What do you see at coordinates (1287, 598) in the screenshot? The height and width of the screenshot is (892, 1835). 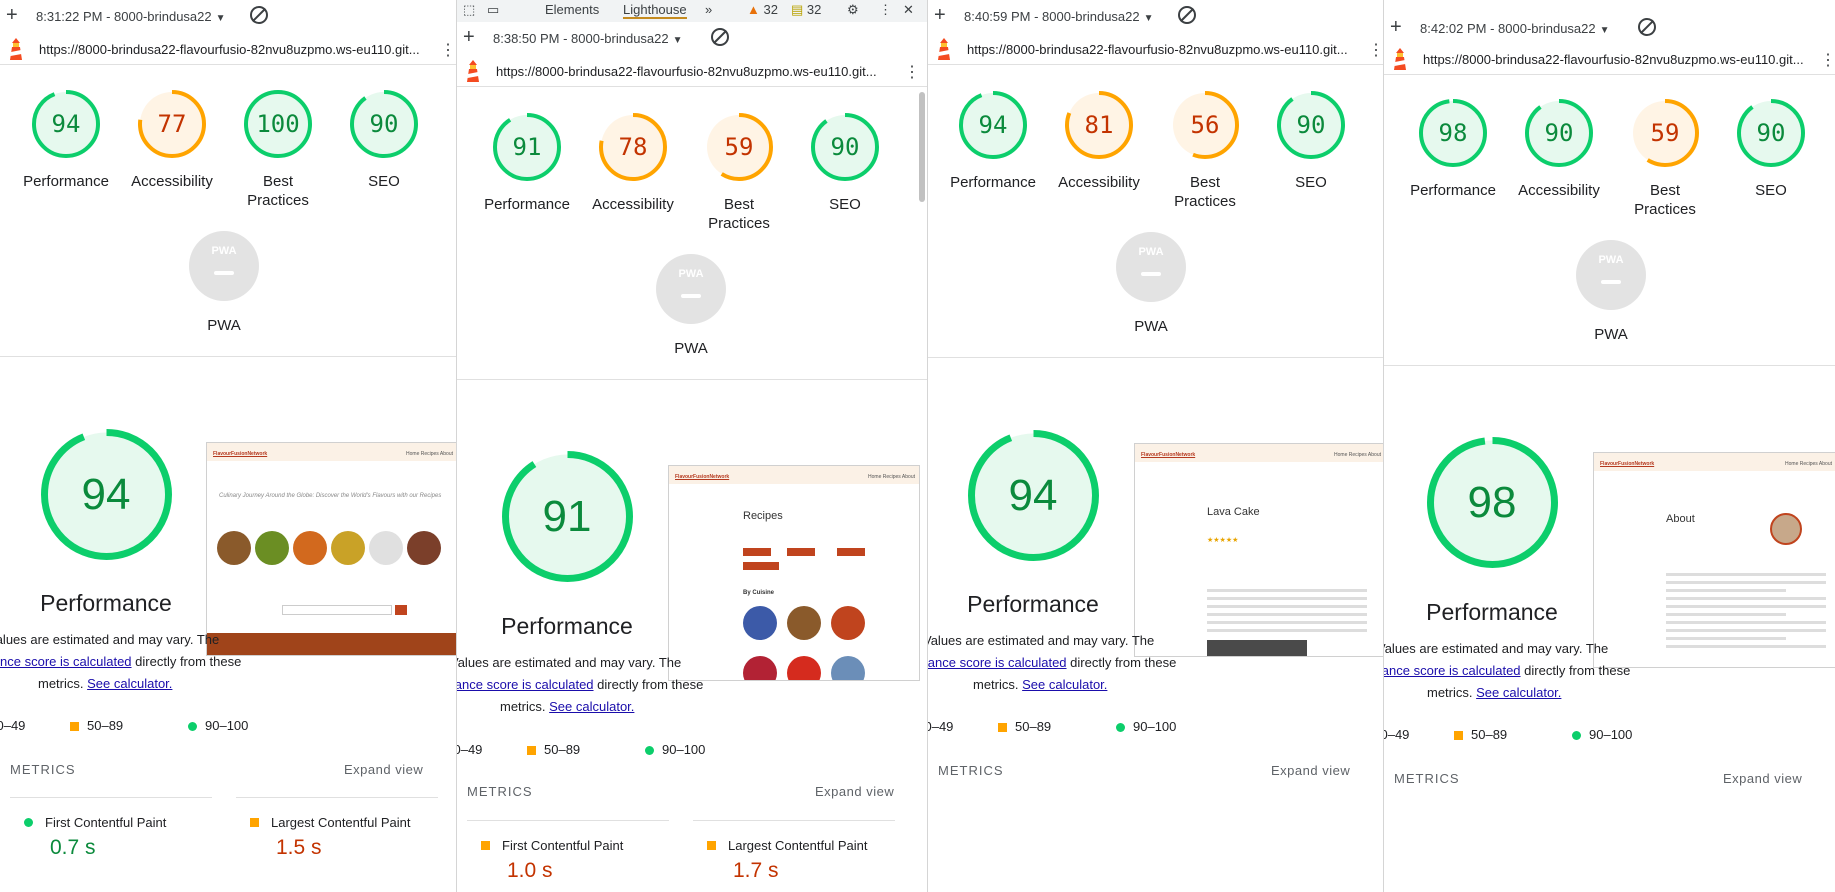 I see `thumbnail-text-line` at bounding box center [1287, 598].